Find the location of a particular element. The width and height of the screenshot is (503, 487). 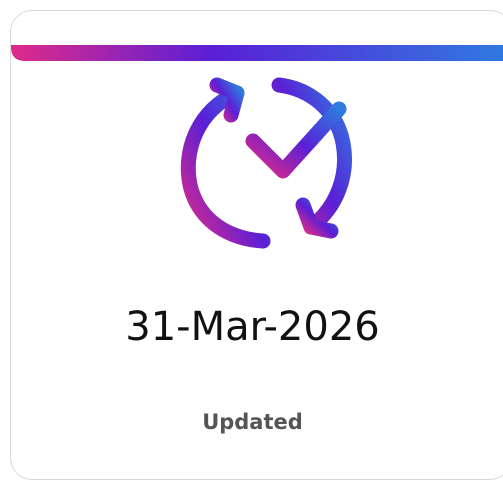

updated-date: 31-Mar-2026 is located at coordinates (252, 327).